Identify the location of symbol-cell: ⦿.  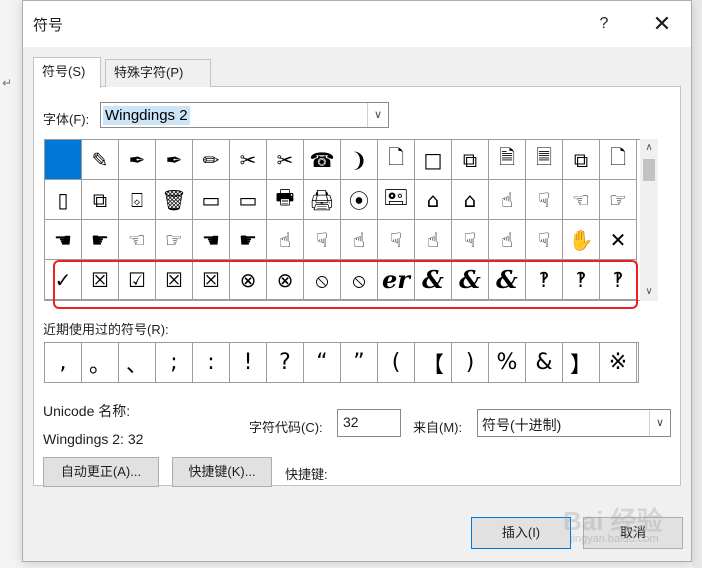
(359, 200).